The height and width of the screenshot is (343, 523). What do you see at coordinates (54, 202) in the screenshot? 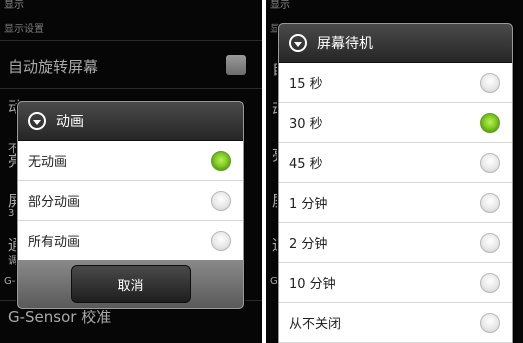
I see `option-label: 部分动画` at bounding box center [54, 202].